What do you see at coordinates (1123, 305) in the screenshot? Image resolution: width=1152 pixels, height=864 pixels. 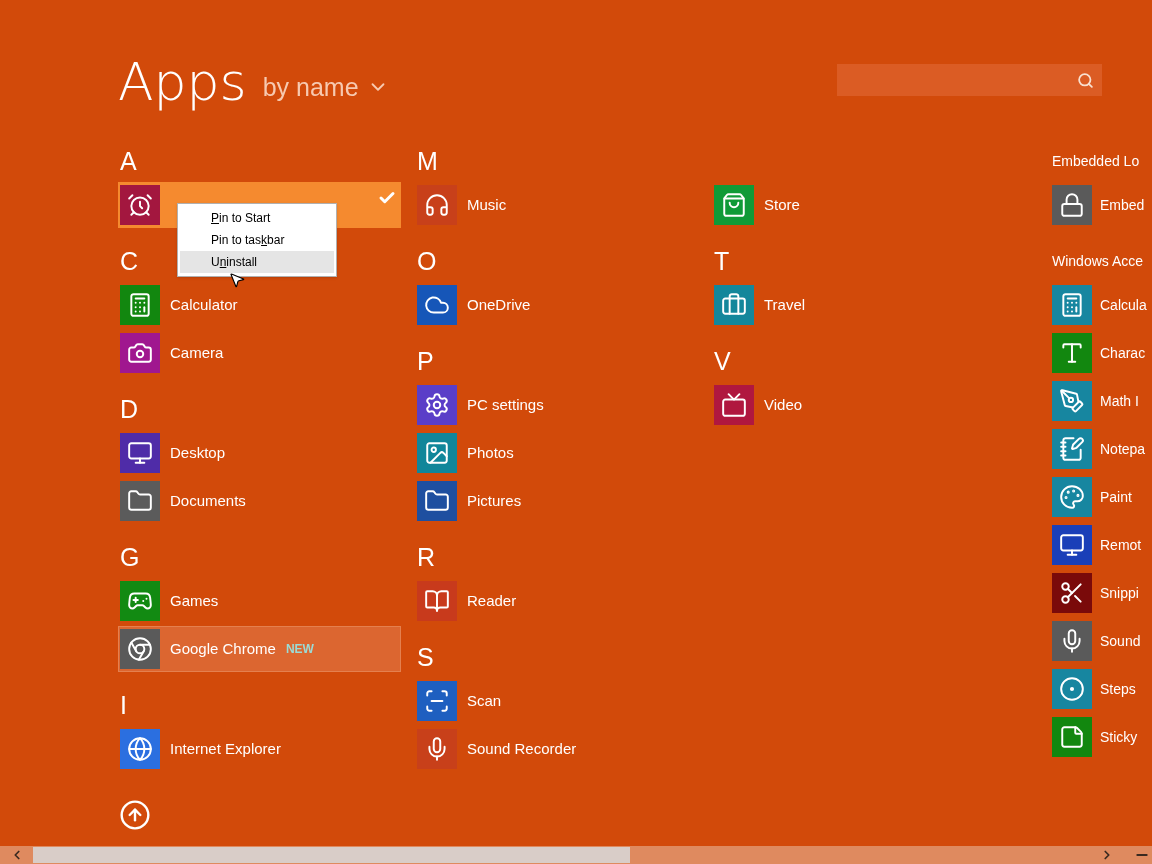 I see `app-name: Calcula` at bounding box center [1123, 305].